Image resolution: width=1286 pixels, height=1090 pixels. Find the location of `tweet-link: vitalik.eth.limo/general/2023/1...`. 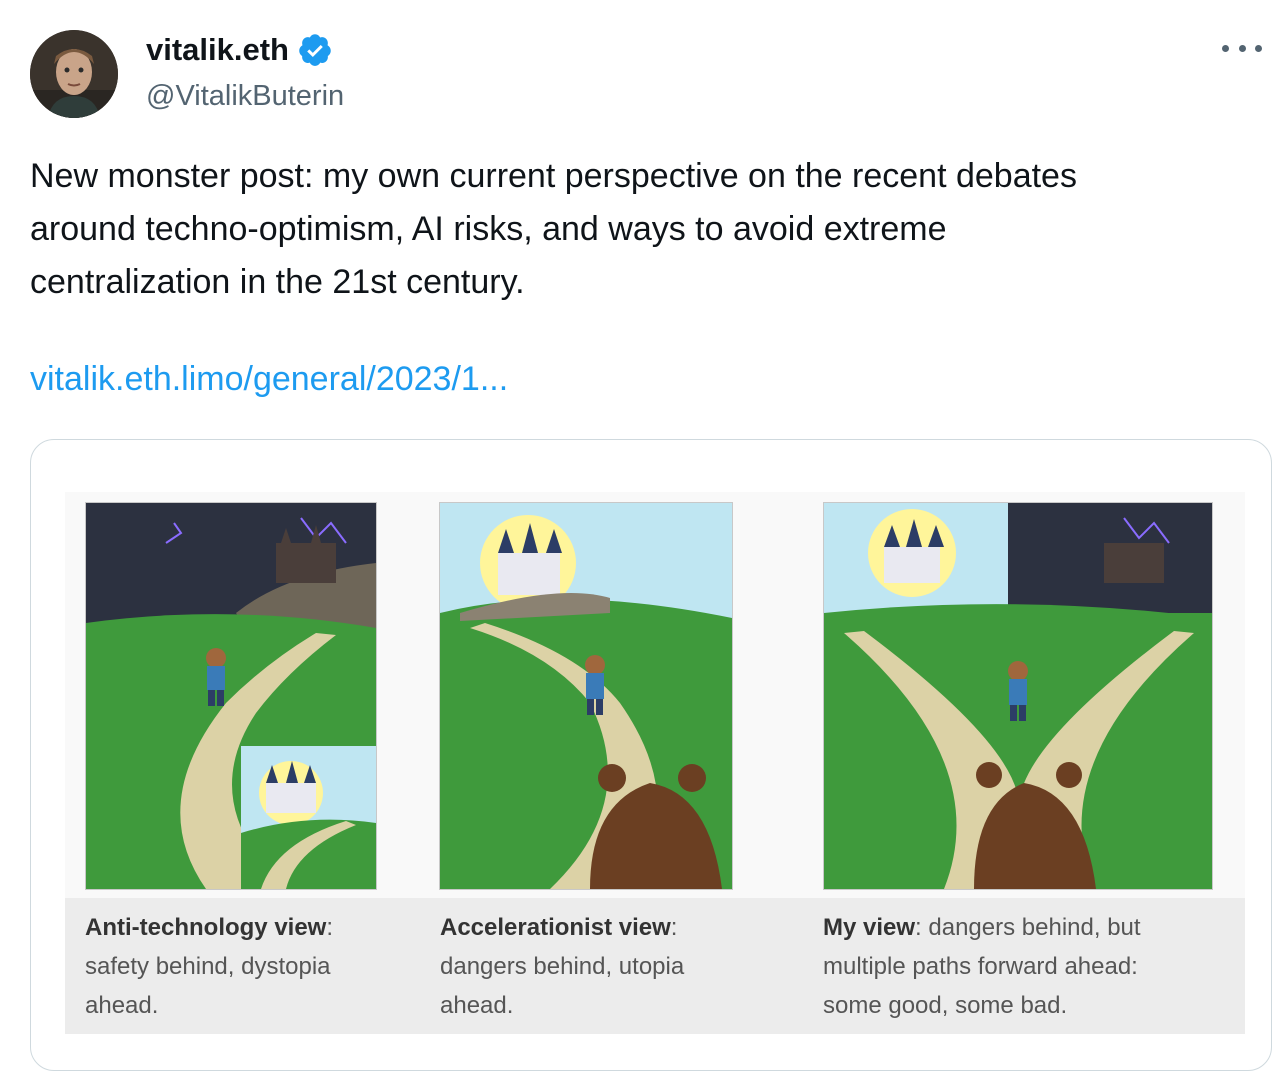

tweet-link: vitalik.eth.limo/general/2023/1... is located at coordinates (269, 379).